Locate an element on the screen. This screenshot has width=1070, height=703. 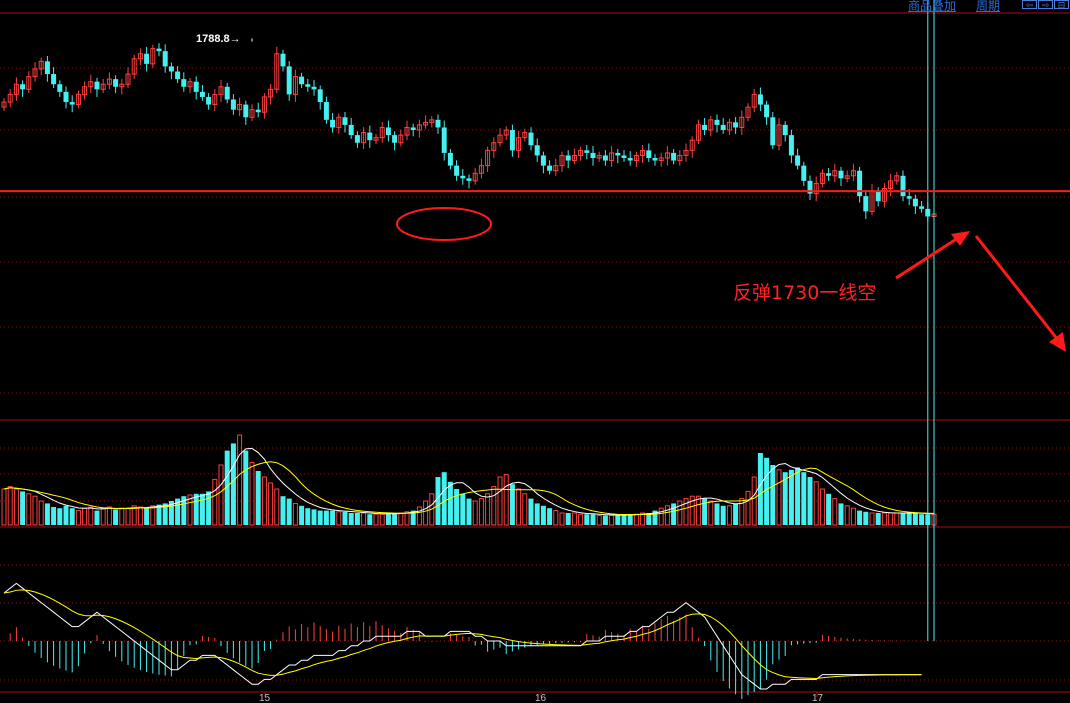
arrow-down-head is located at coordinates (1057, 342).